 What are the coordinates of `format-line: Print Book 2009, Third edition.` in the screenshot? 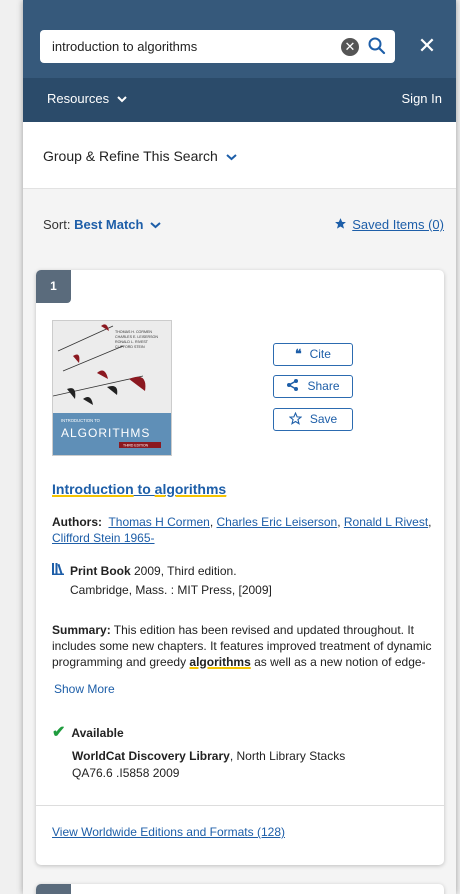 It's located at (144, 571).